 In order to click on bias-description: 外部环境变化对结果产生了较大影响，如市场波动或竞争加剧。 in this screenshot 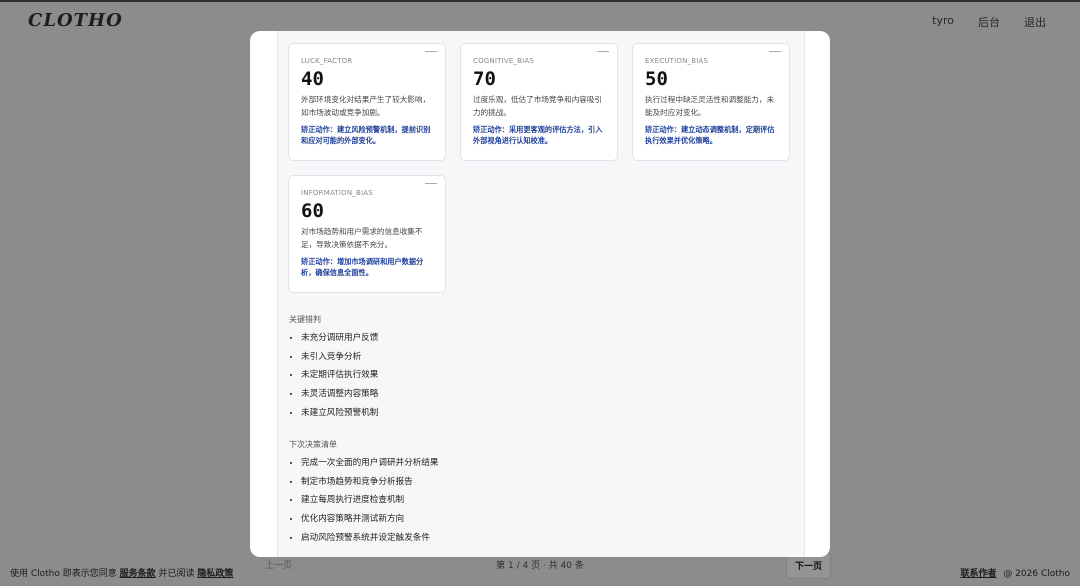, I will do `click(366, 106)`.